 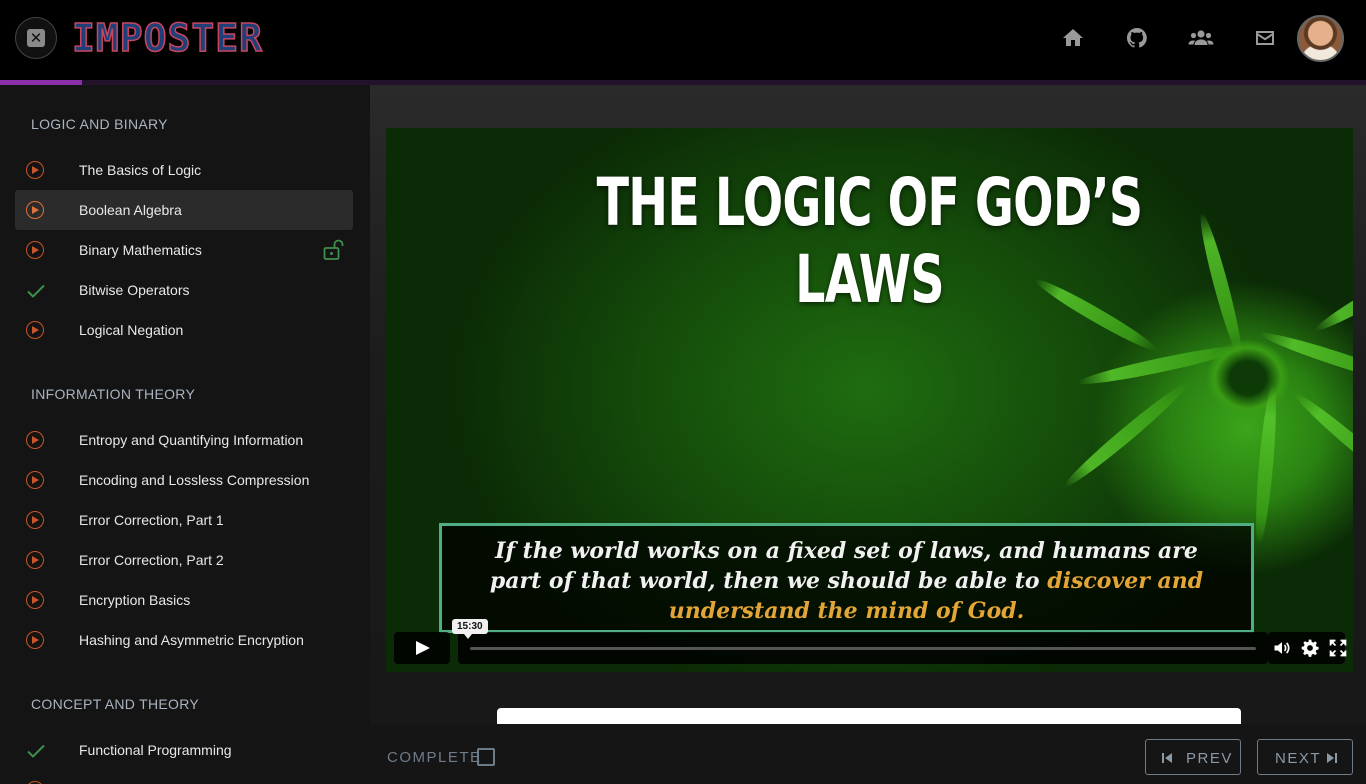 What do you see at coordinates (134, 290) in the screenshot?
I see `lesson-label: Bitwise Operators` at bounding box center [134, 290].